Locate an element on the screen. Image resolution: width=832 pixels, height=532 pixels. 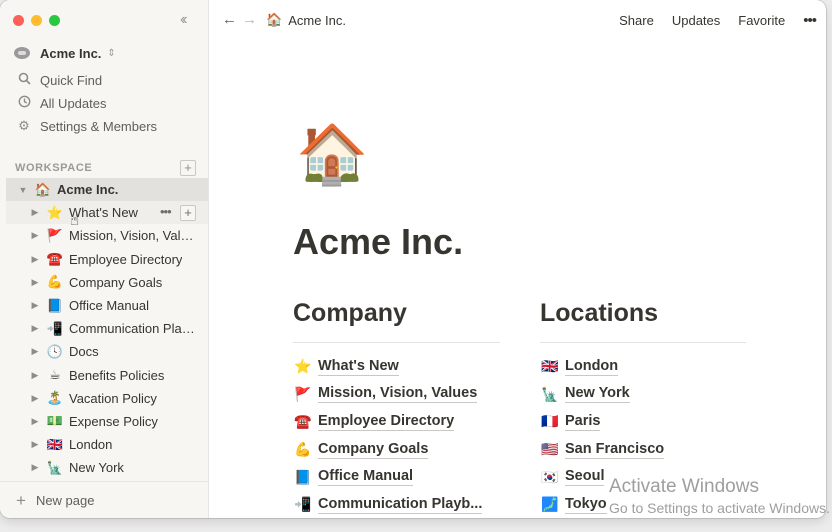
add-page-button: + is located at coordinates (188, 168).